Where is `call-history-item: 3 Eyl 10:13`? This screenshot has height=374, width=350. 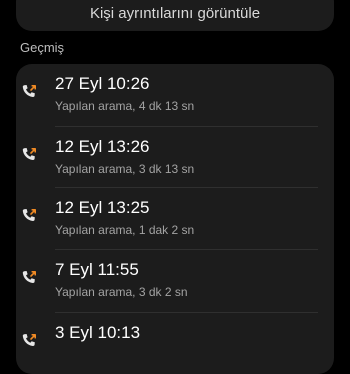
call-history-item: 3 Eyl 10:13 is located at coordinates (175, 343).